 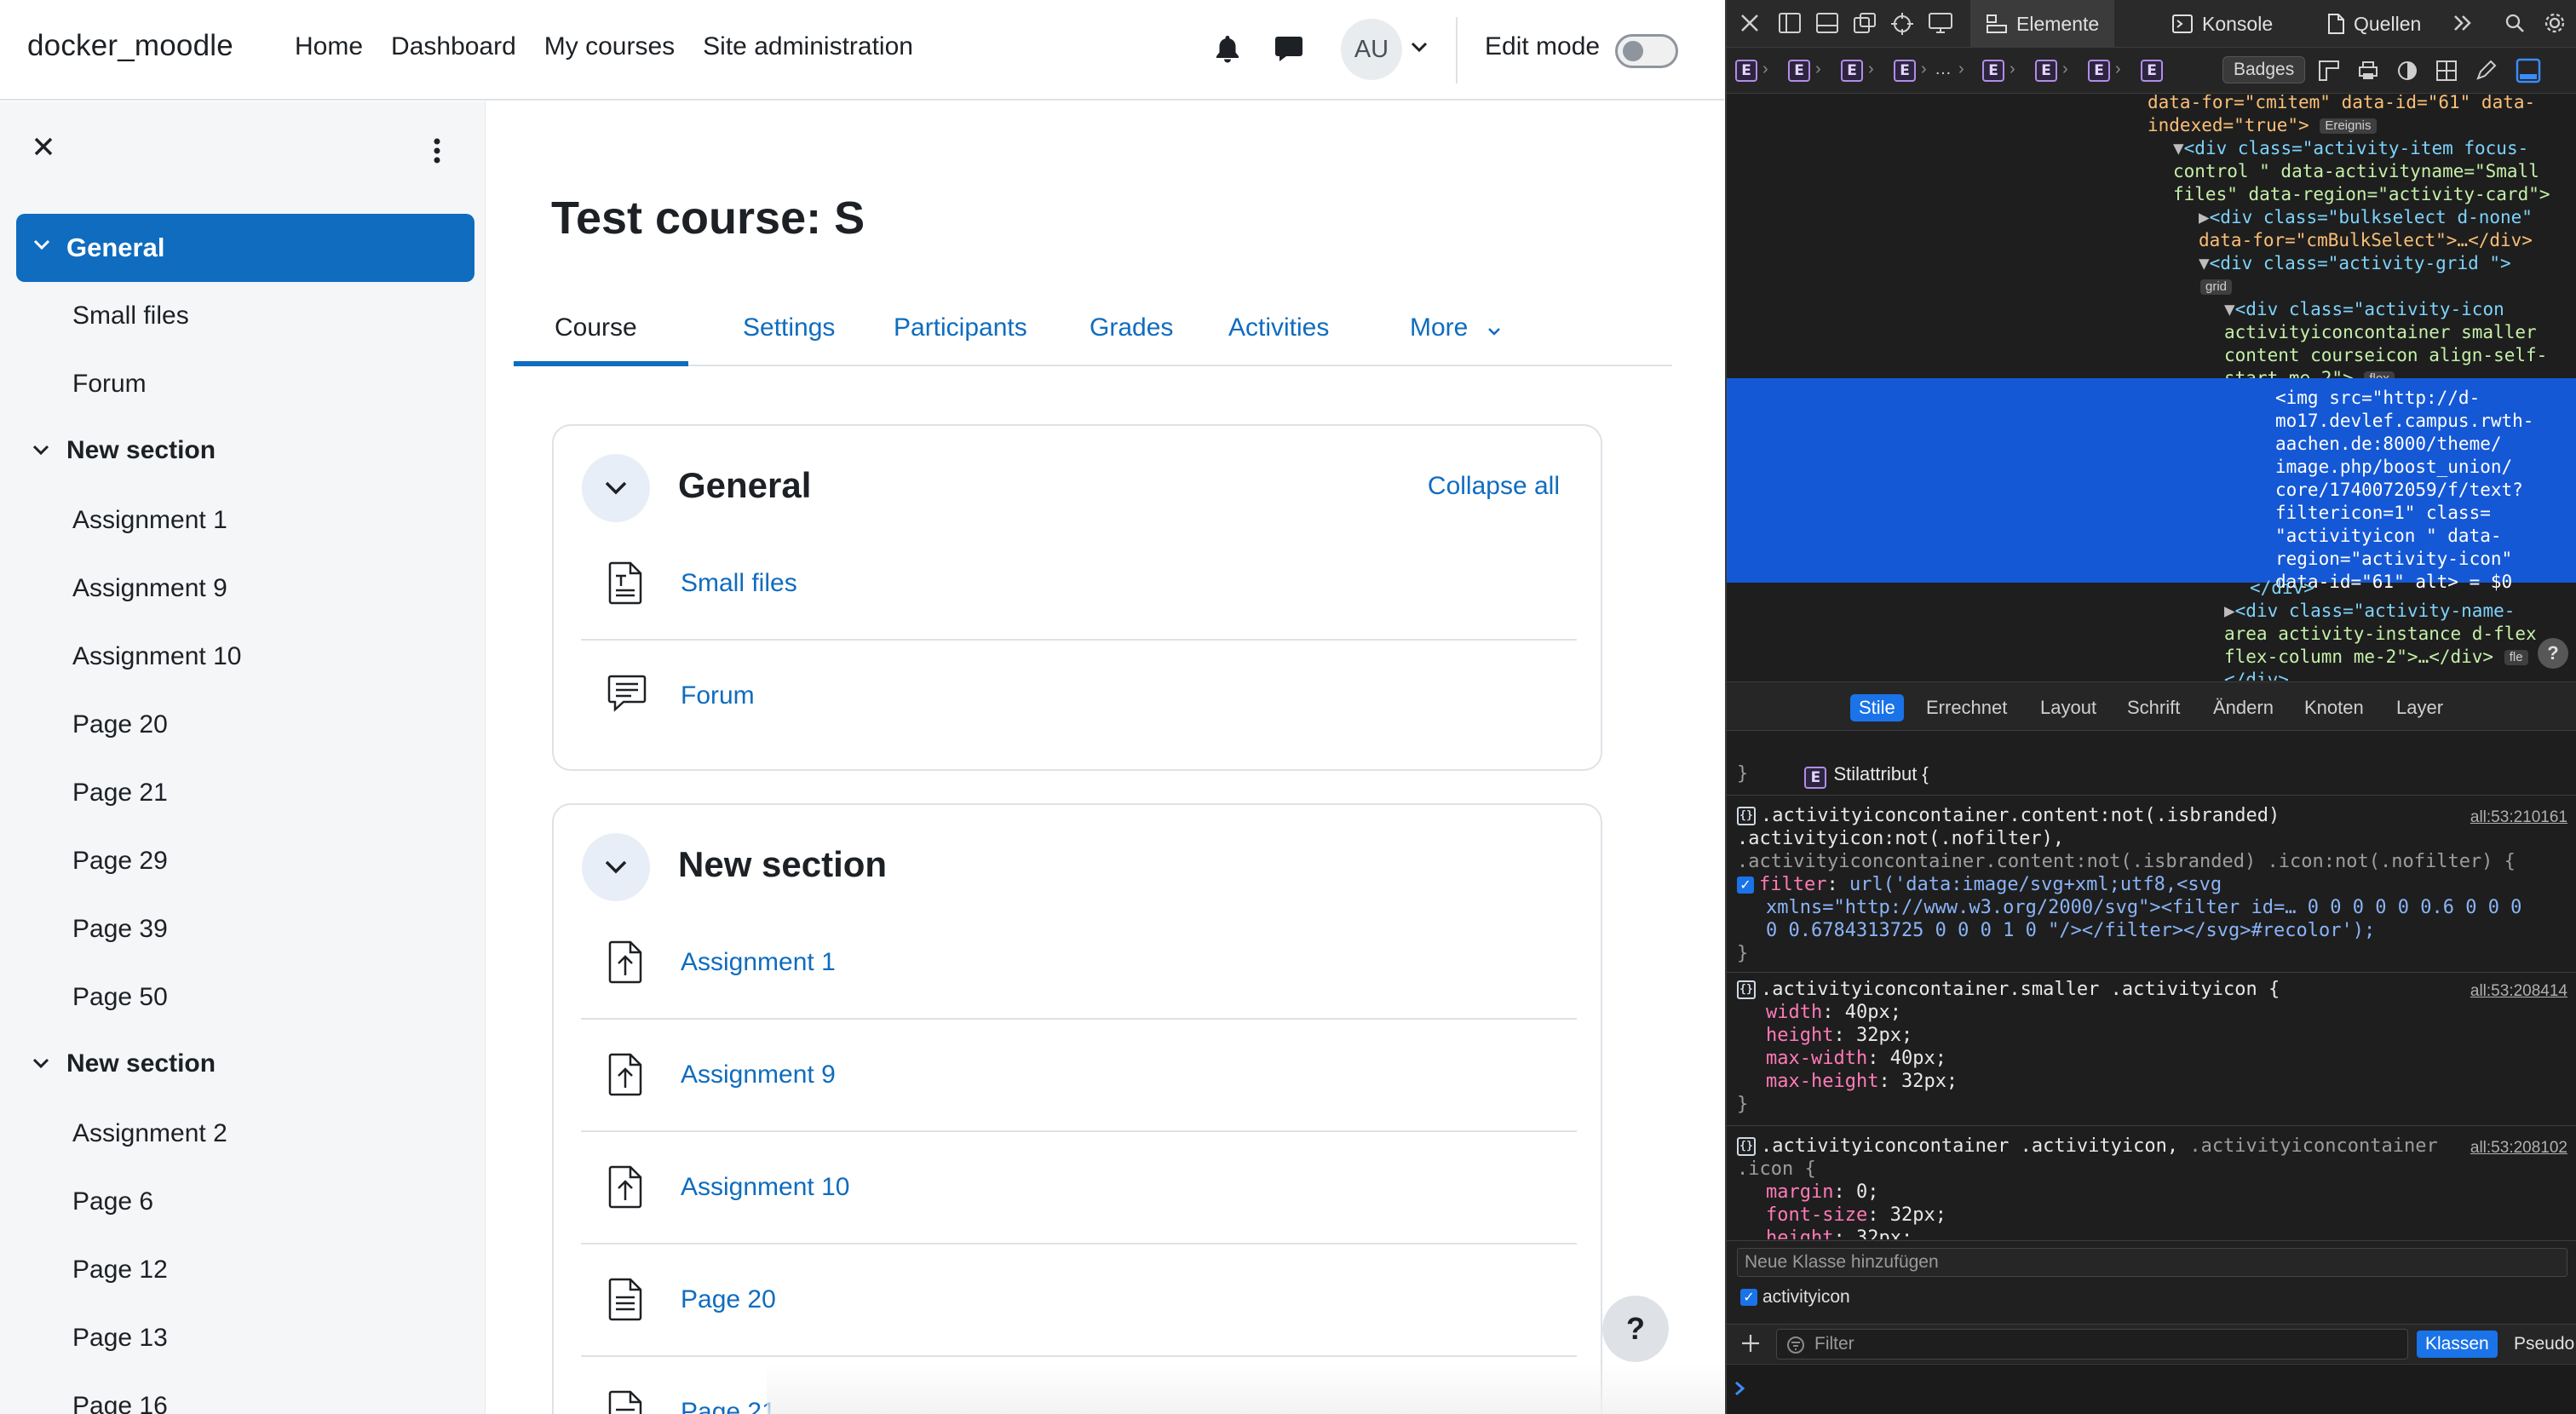 I want to click on activity-link: Assignment 10, so click(x=765, y=1187).